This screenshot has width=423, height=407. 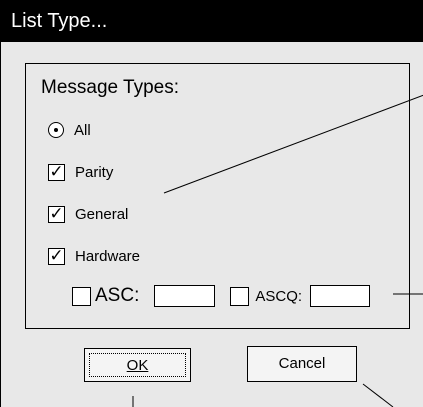 What do you see at coordinates (81, 296) in the screenshot?
I see `asc-checkbox` at bounding box center [81, 296].